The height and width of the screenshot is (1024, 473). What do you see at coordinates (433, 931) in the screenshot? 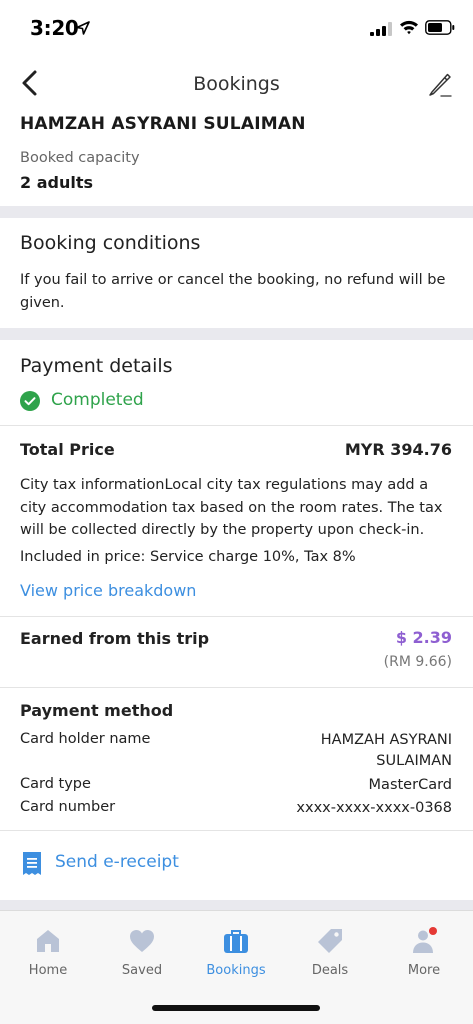
I see `notification-badge` at bounding box center [433, 931].